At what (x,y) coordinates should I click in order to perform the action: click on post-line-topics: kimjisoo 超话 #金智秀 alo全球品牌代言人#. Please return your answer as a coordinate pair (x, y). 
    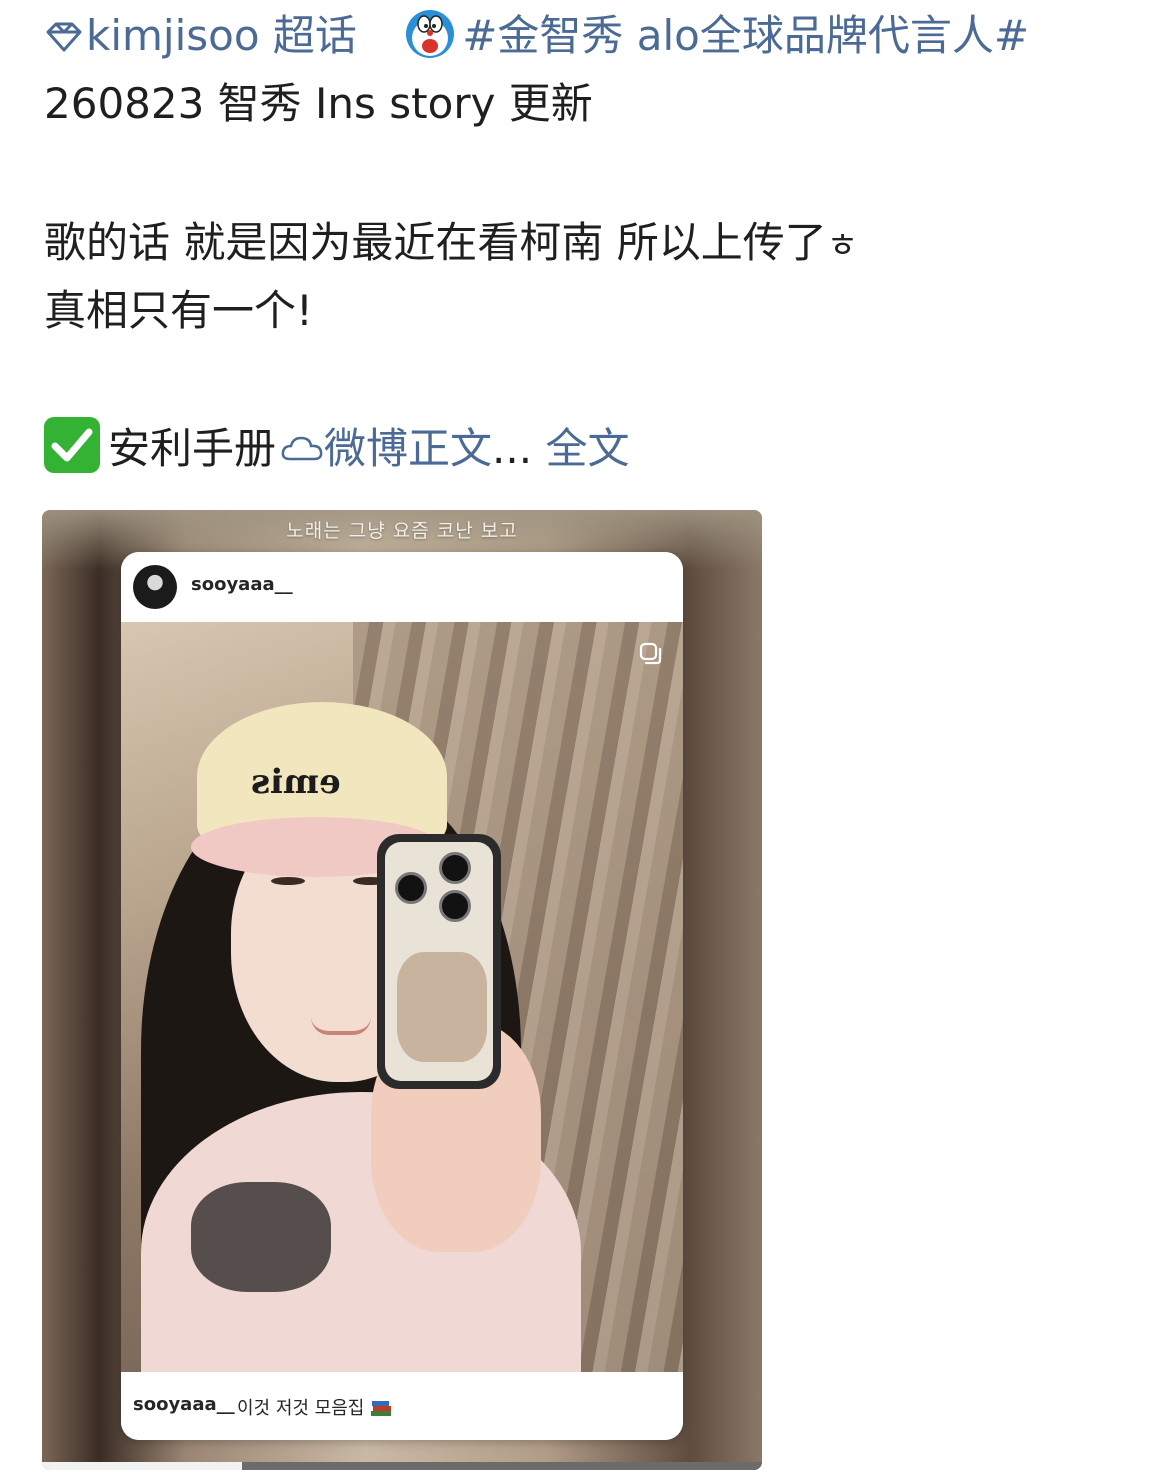
    Looking at the image, I should click on (536, 36).